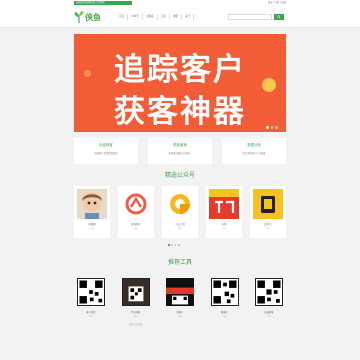  Describe the element at coordinates (93, 17) in the screenshot. I see `logo-text: 侠鱼` at that location.